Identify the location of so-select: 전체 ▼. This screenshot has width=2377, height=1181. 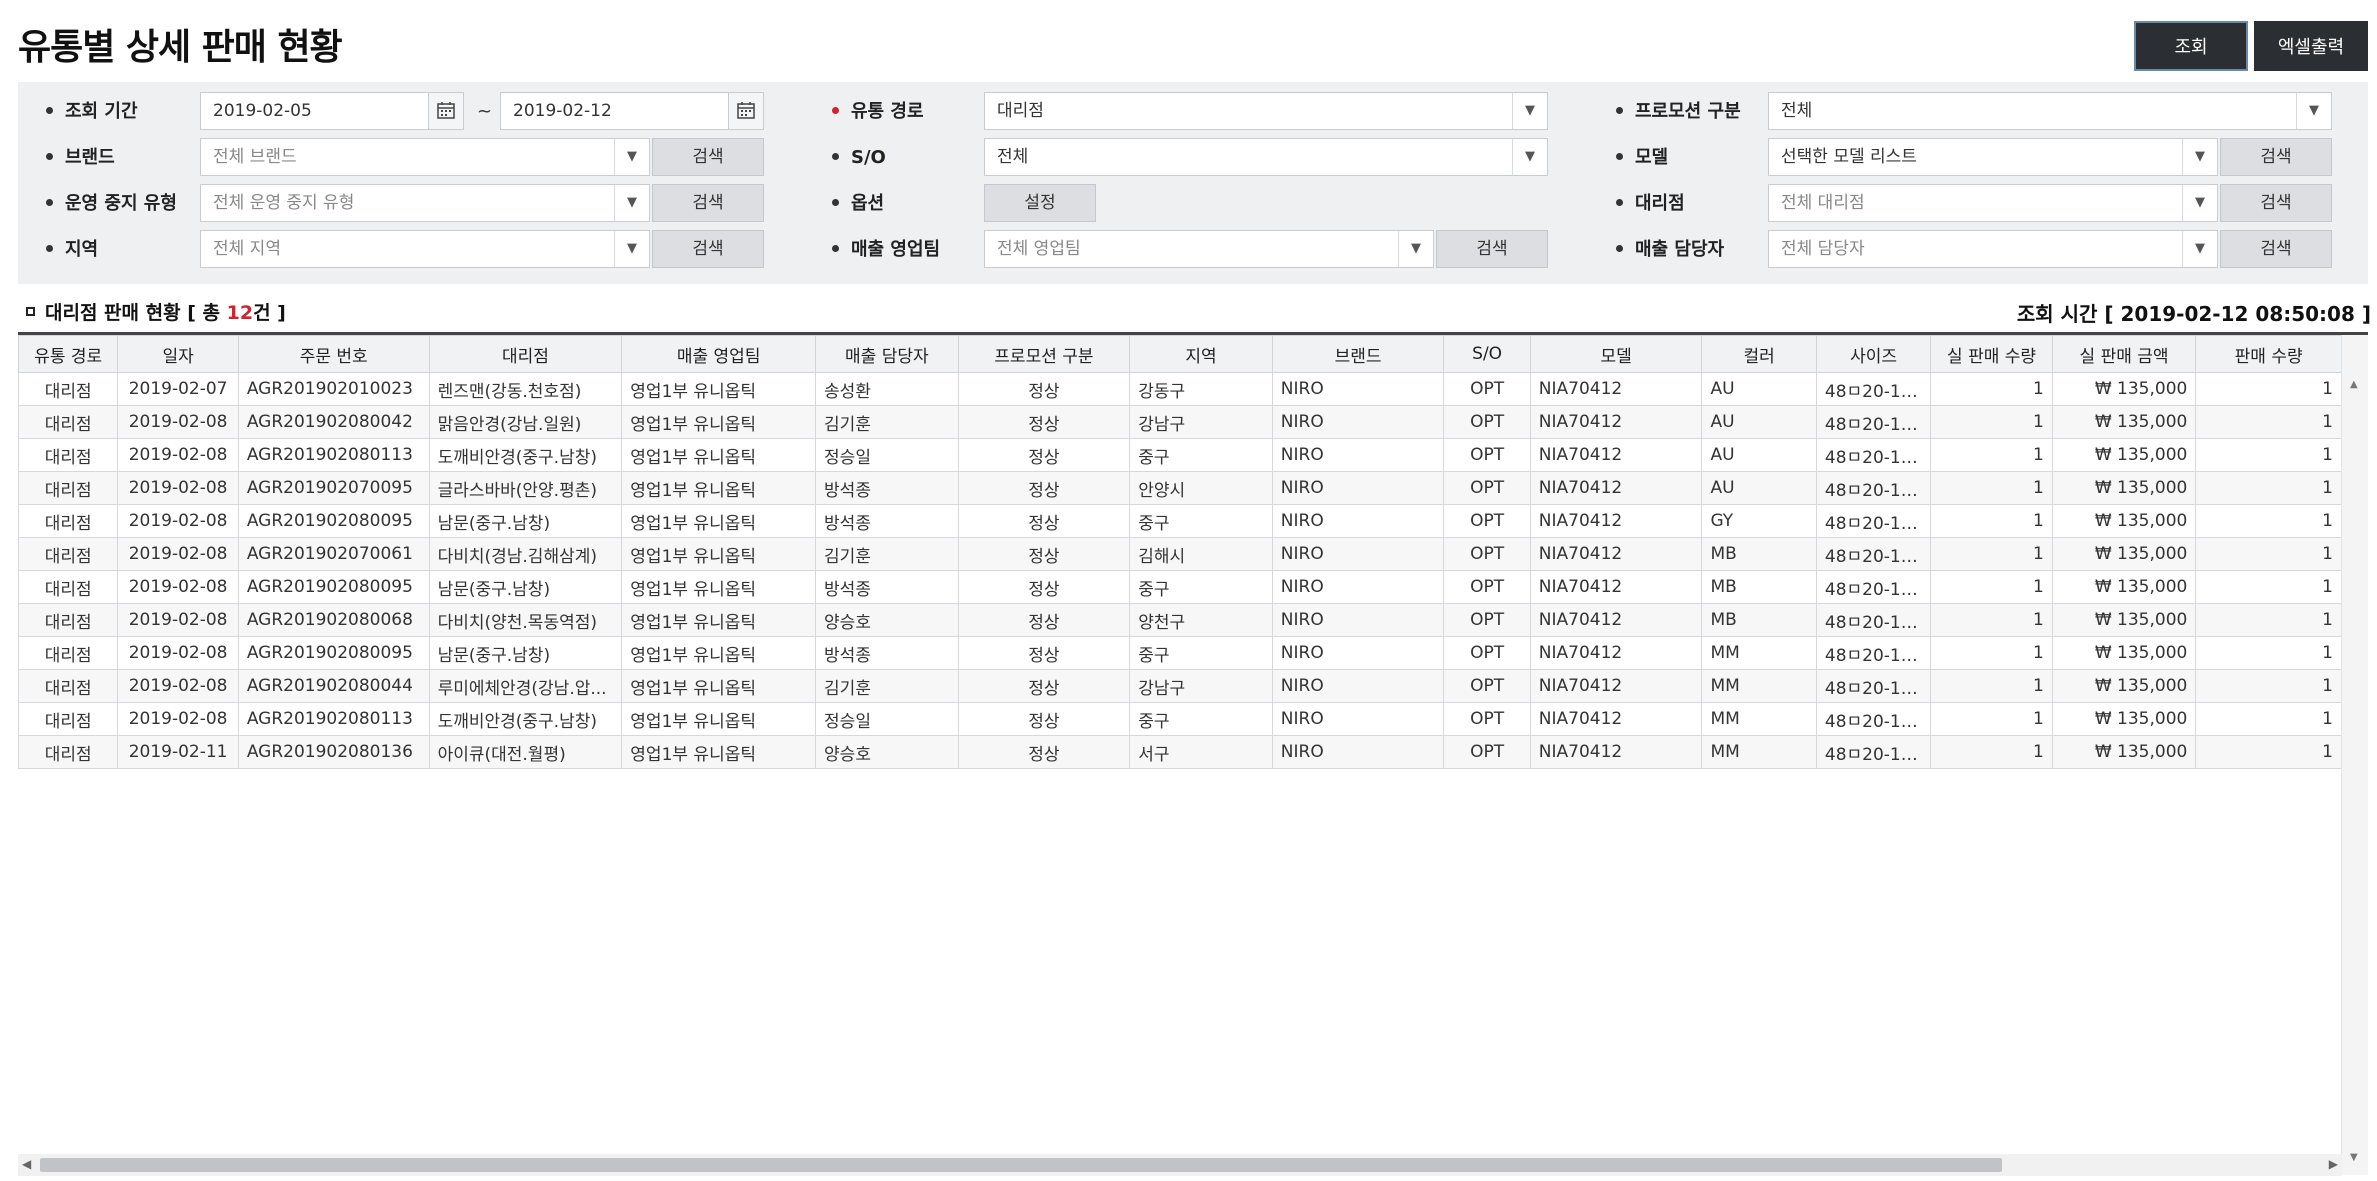
(1266, 157).